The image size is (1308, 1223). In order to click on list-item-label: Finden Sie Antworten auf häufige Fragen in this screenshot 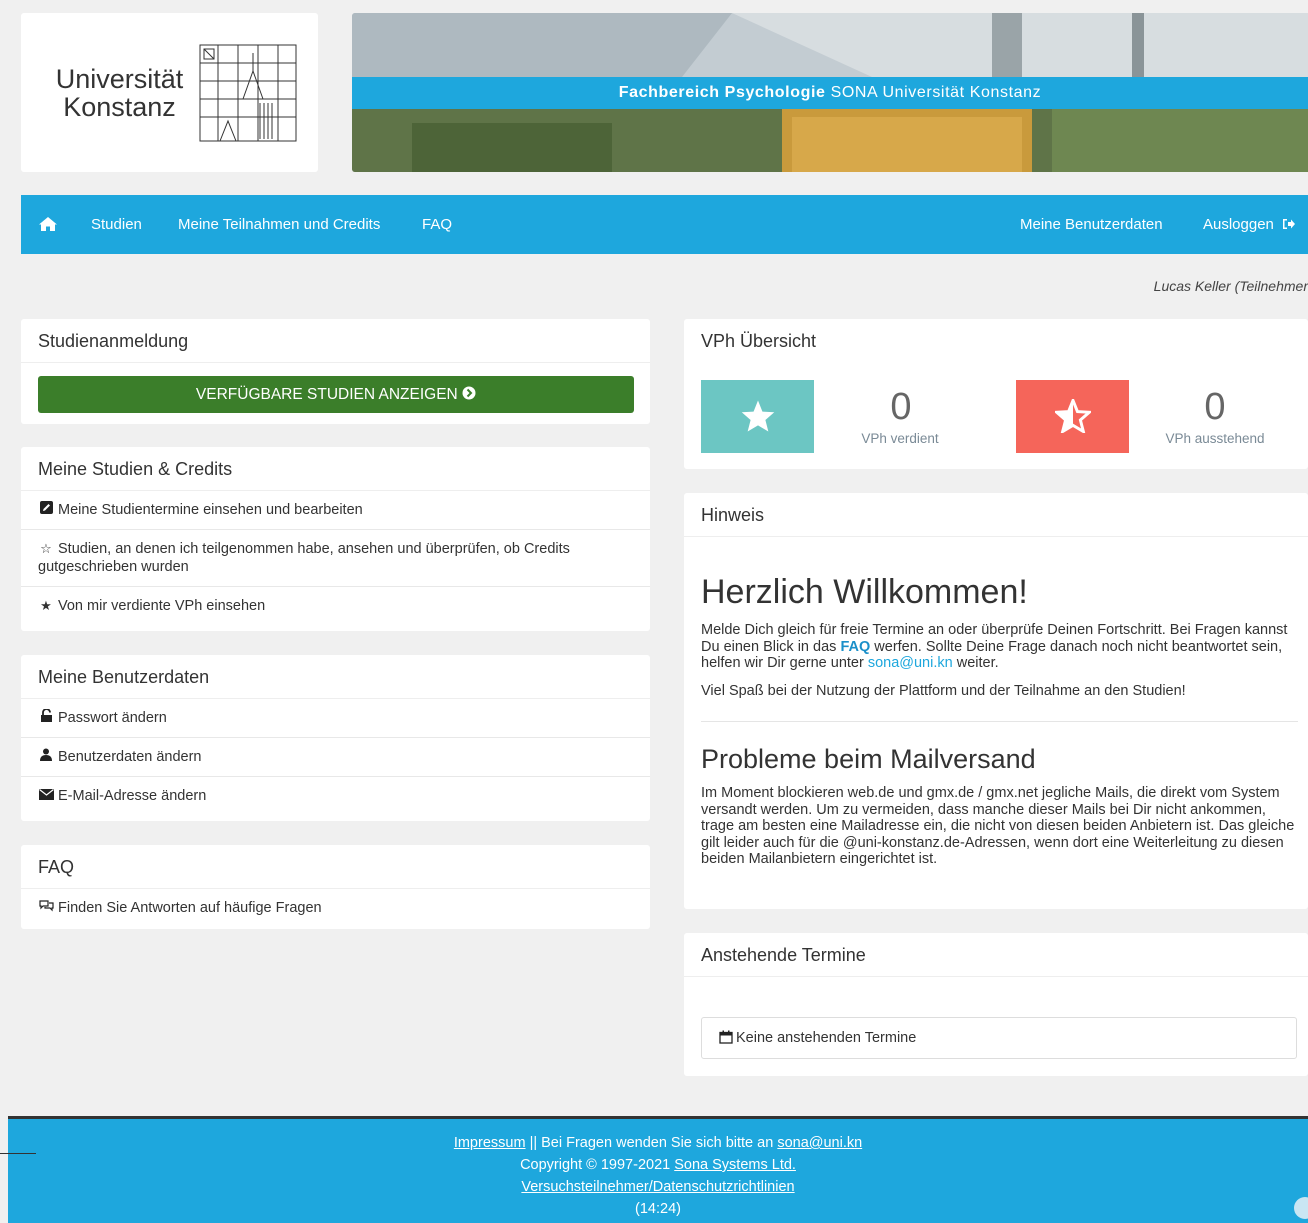, I will do `click(190, 908)`.